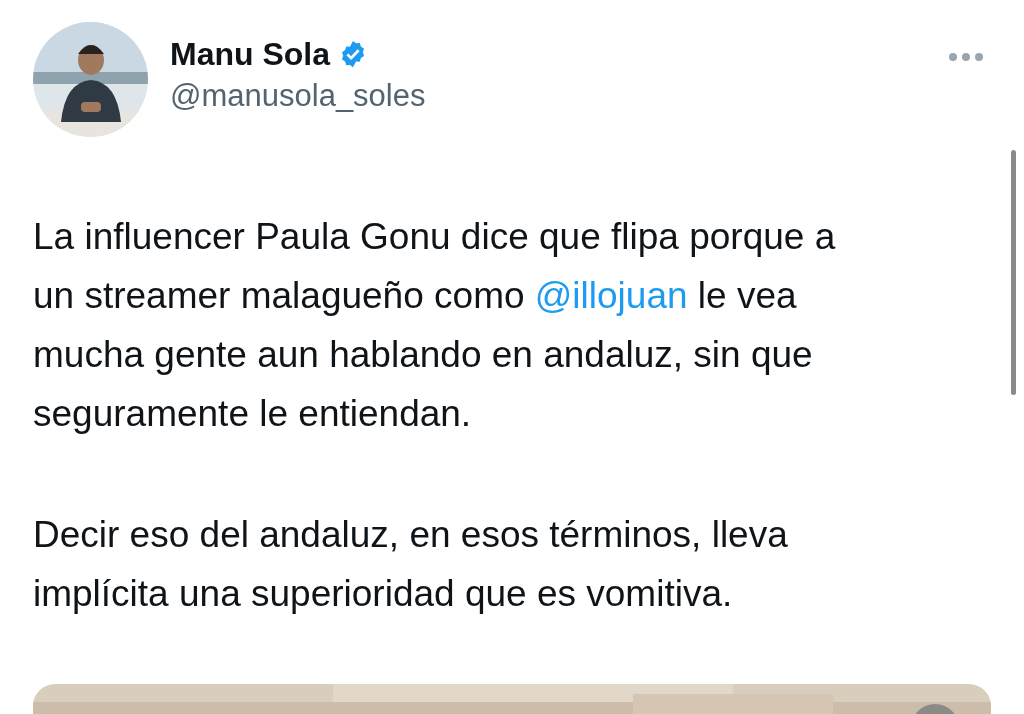 Image resolution: width=1024 pixels, height=714 pixels. What do you see at coordinates (410, 564) in the screenshot?
I see `tweet-paragraph: Decir eso del andaluz, en esos términos, lleva implícita una superioridad que es vomitiva.` at bounding box center [410, 564].